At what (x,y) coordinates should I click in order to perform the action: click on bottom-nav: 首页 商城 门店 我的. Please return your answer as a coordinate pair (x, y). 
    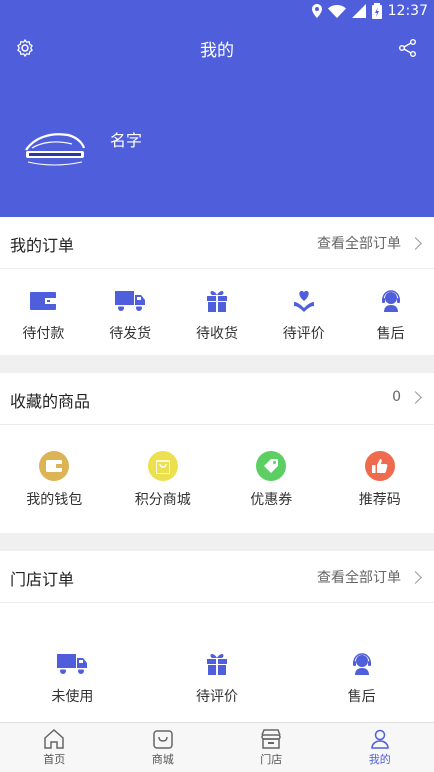
    Looking at the image, I should click on (217, 747).